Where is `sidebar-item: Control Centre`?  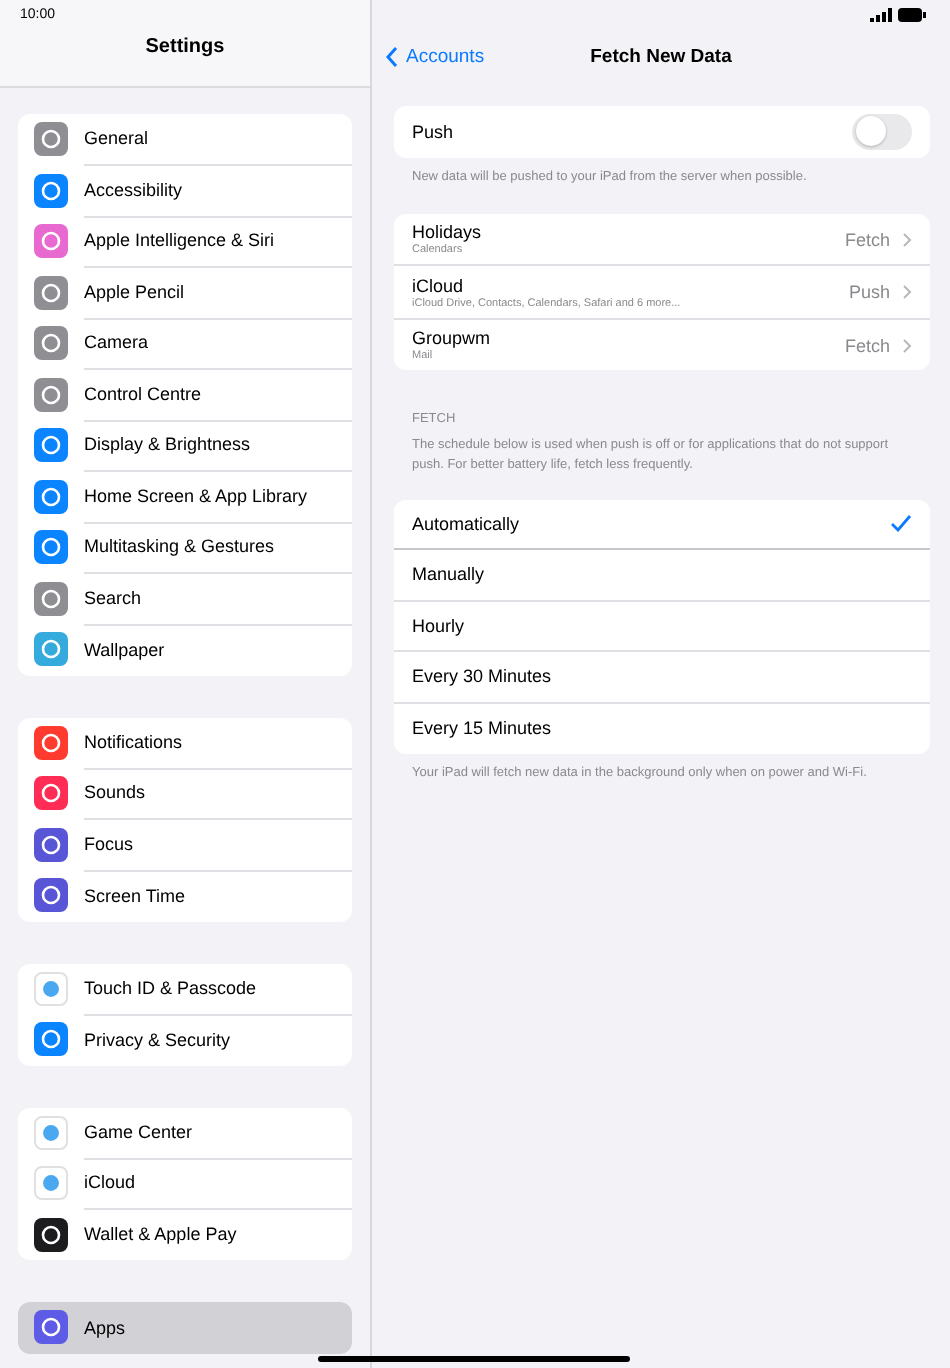
sidebar-item: Control Centre is located at coordinates (185, 394).